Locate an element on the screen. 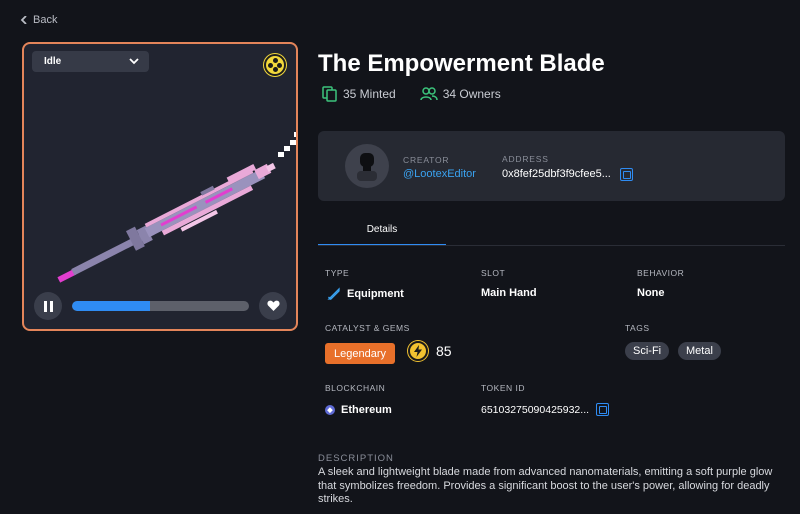 Image resolution: width=800 pixels, height=514 pixels. blockchain-value: ◆ Ethereum is located at coordinates (358, 410).